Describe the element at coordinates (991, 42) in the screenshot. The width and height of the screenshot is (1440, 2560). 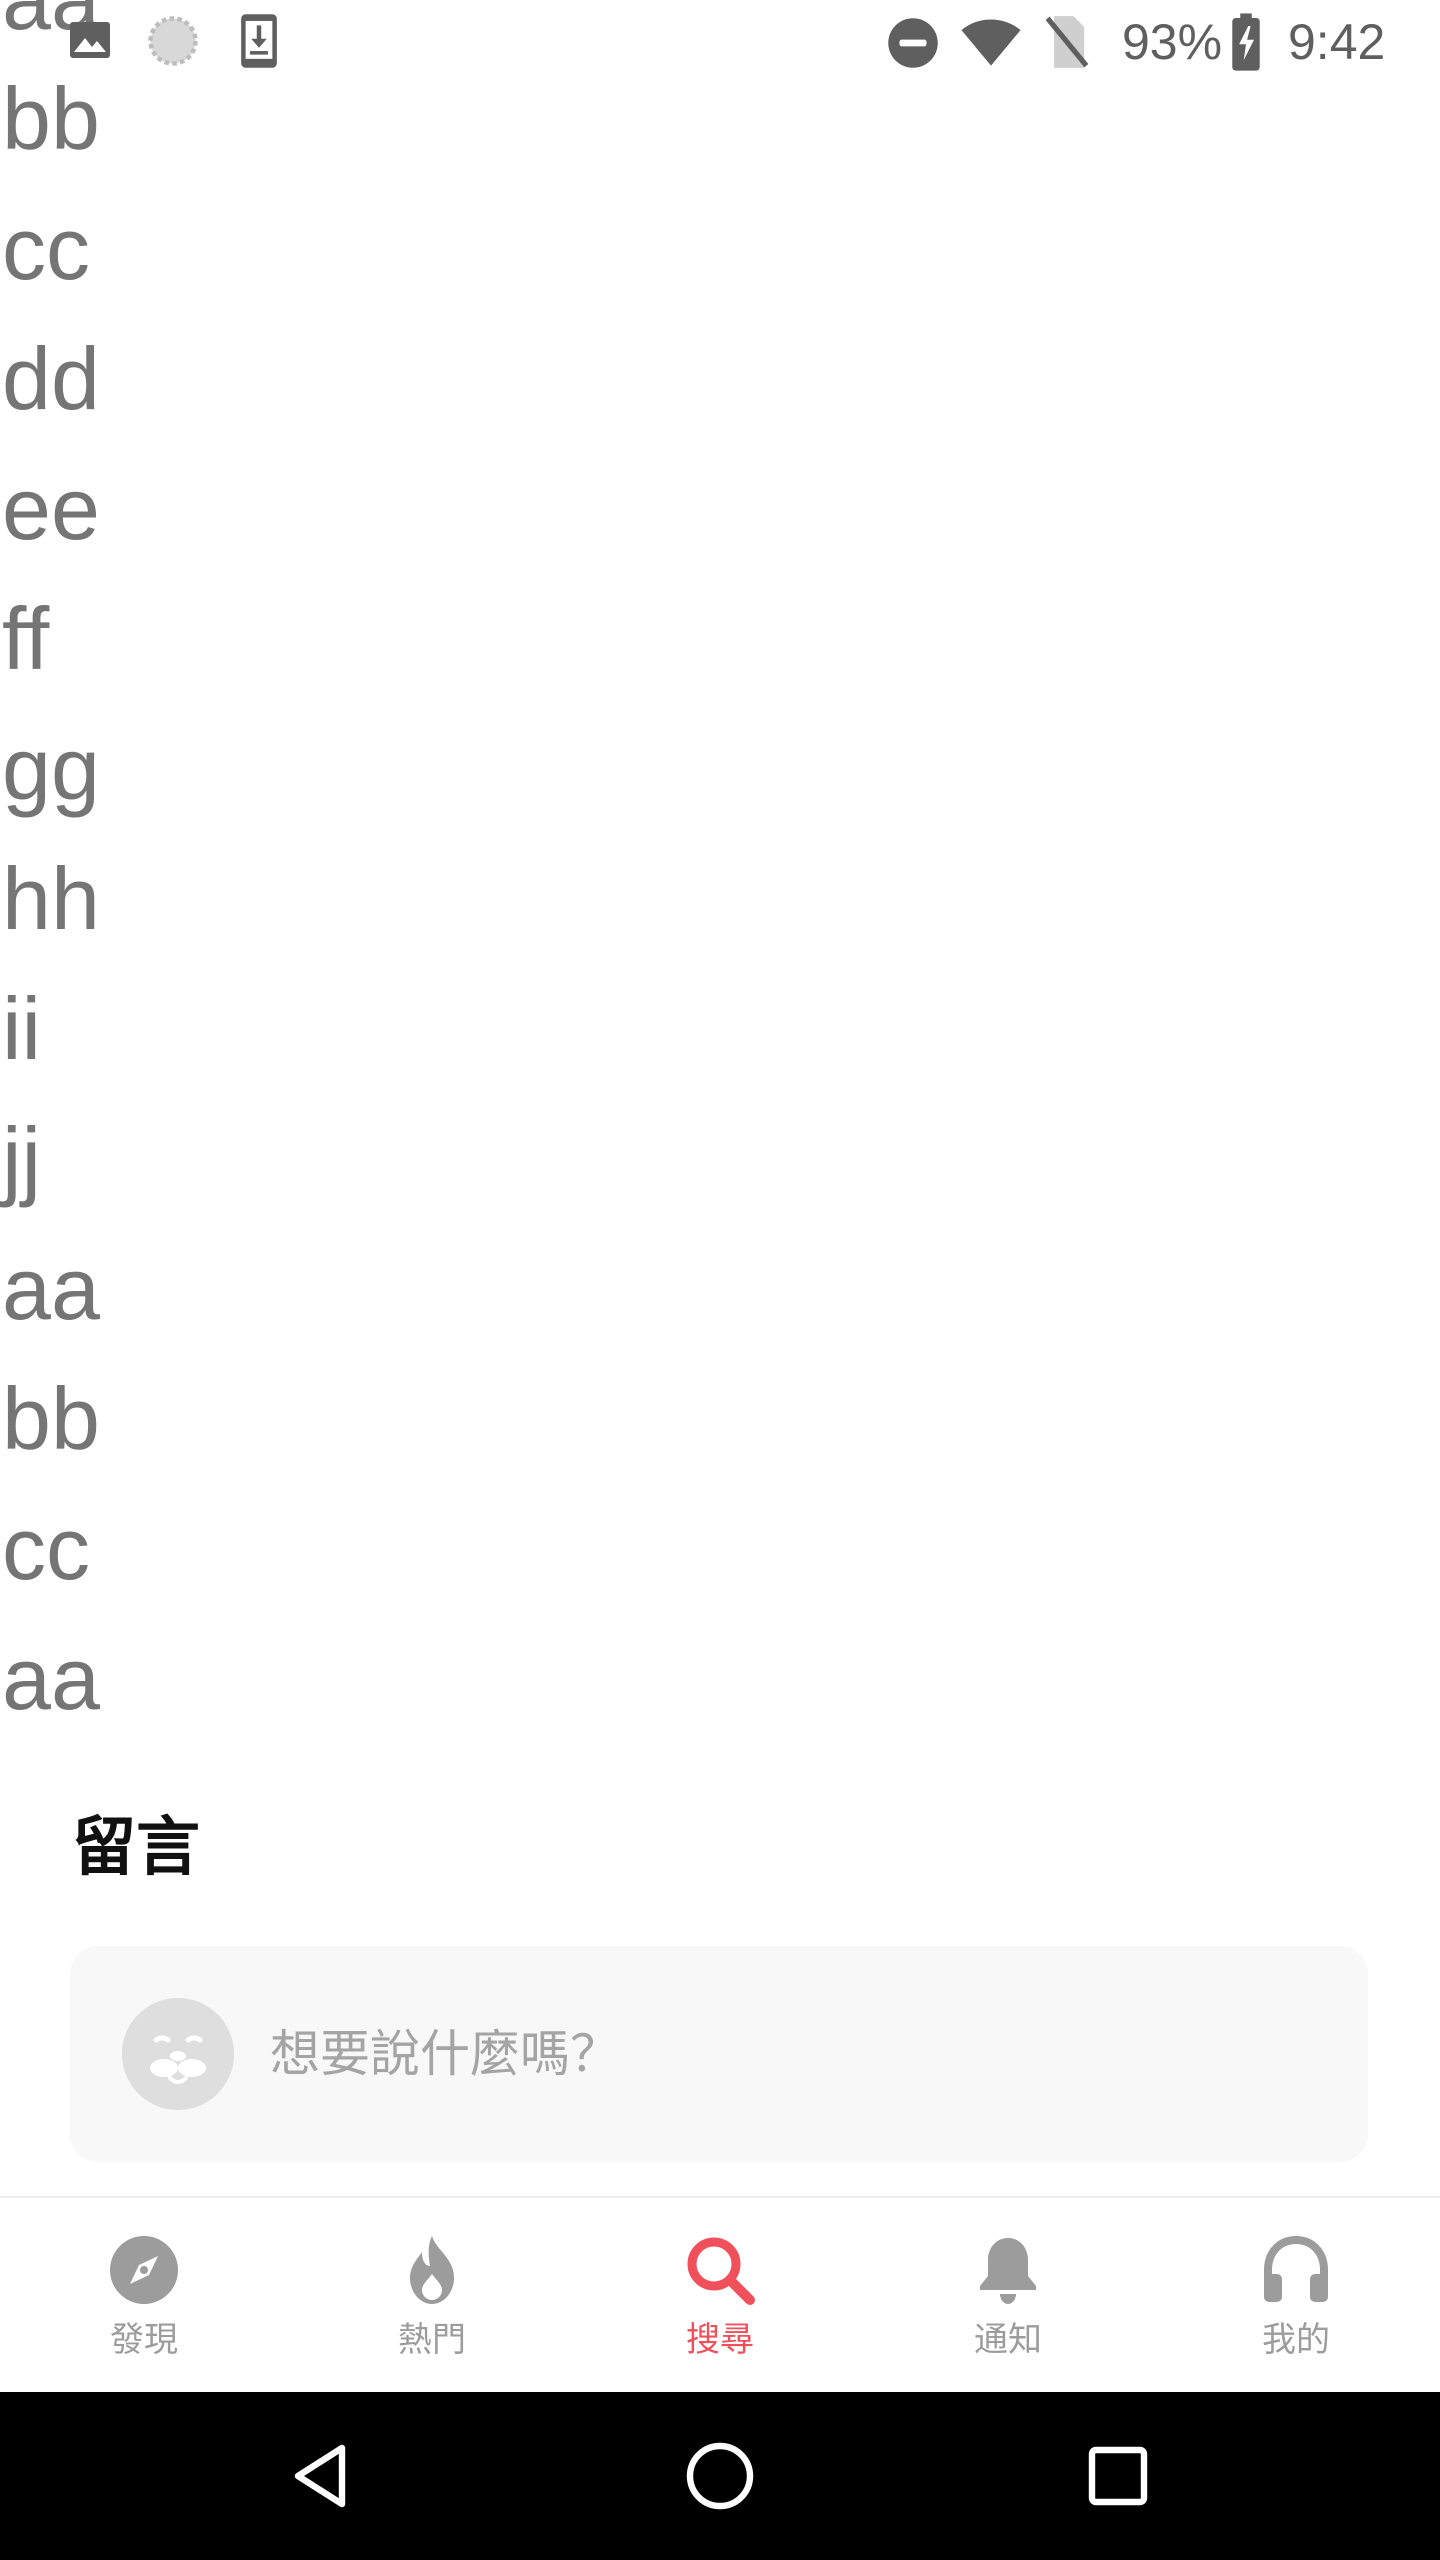
I see `wifi-icon` at that location.